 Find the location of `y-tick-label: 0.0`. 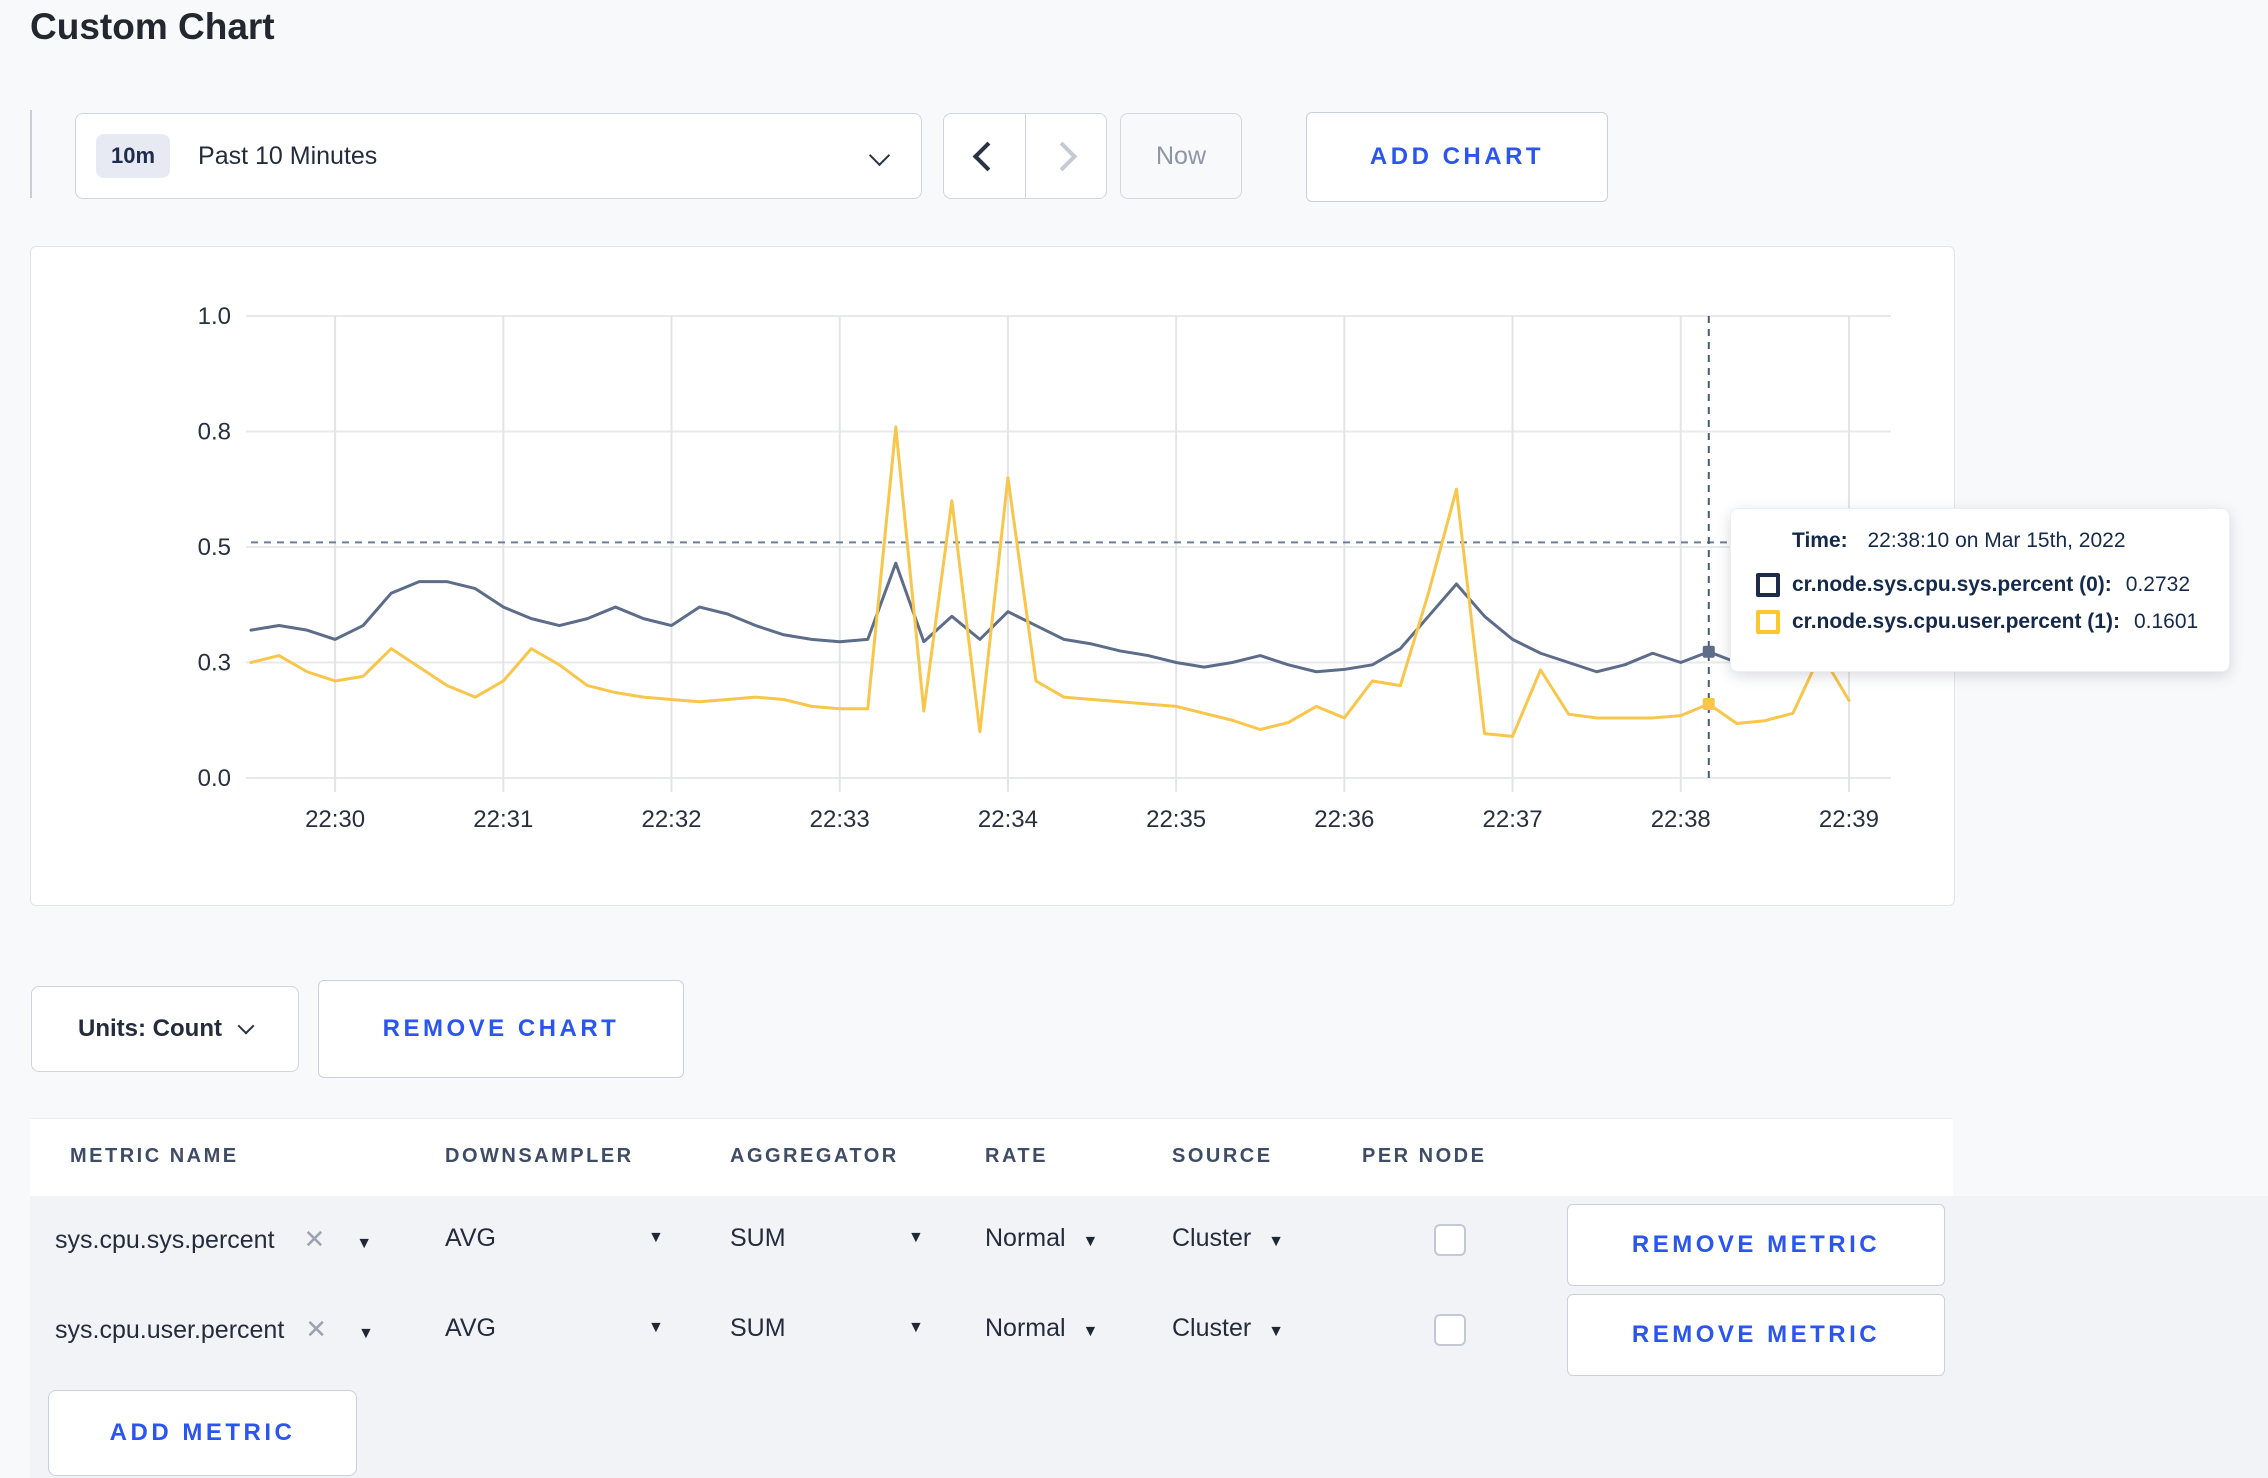

y-tick-label: 0.0 is located at coordinates (214, 778).